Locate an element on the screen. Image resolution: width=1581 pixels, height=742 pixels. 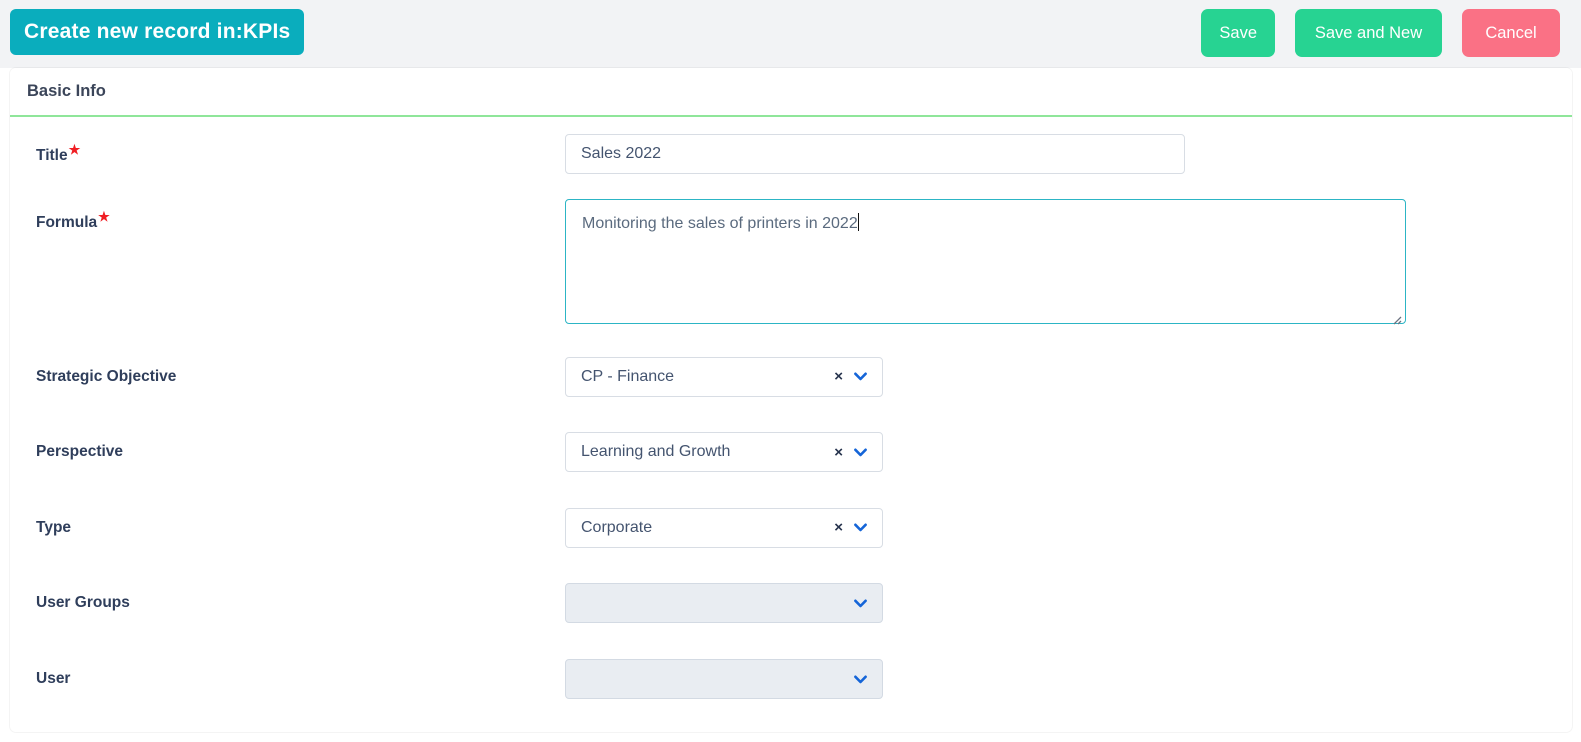
perspective-select: Learning and Growth × is located at coordinates (724, 452).